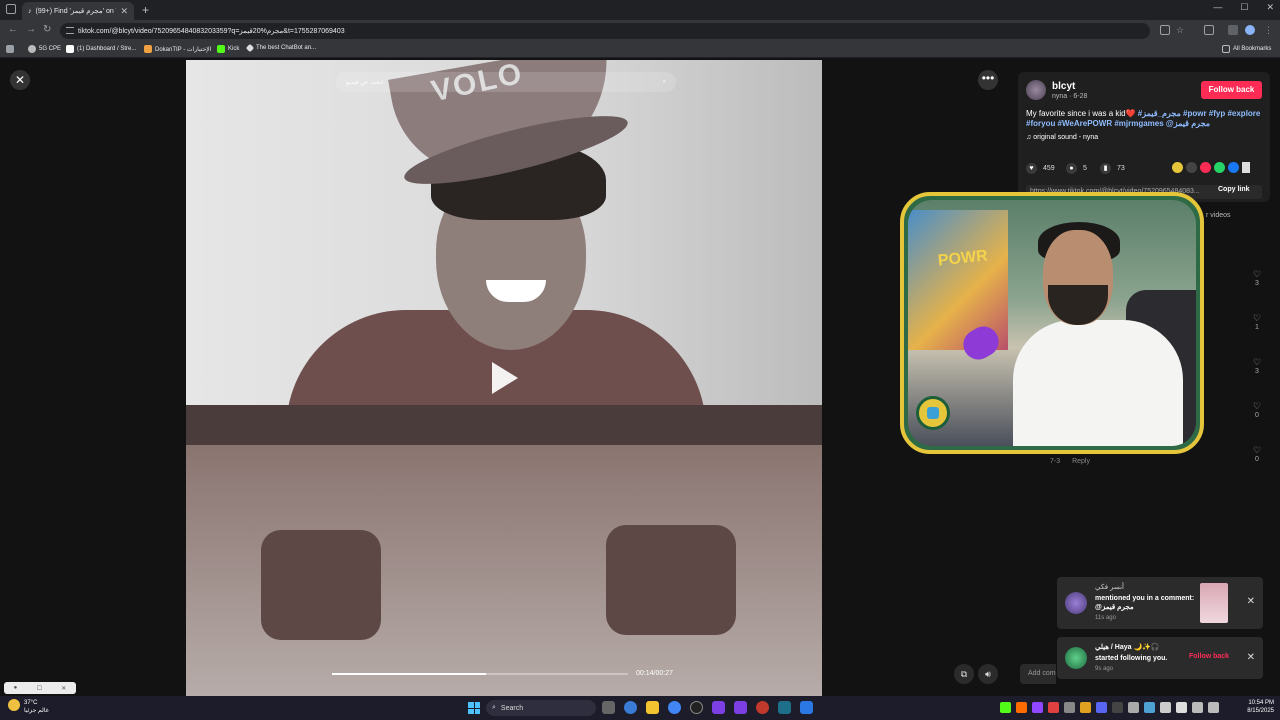 The image size is (1280, 720). What do you see at coordinates (1121, 168) in the screenshot?
I see `save-count: 73` at bounding box center [1121, 168].